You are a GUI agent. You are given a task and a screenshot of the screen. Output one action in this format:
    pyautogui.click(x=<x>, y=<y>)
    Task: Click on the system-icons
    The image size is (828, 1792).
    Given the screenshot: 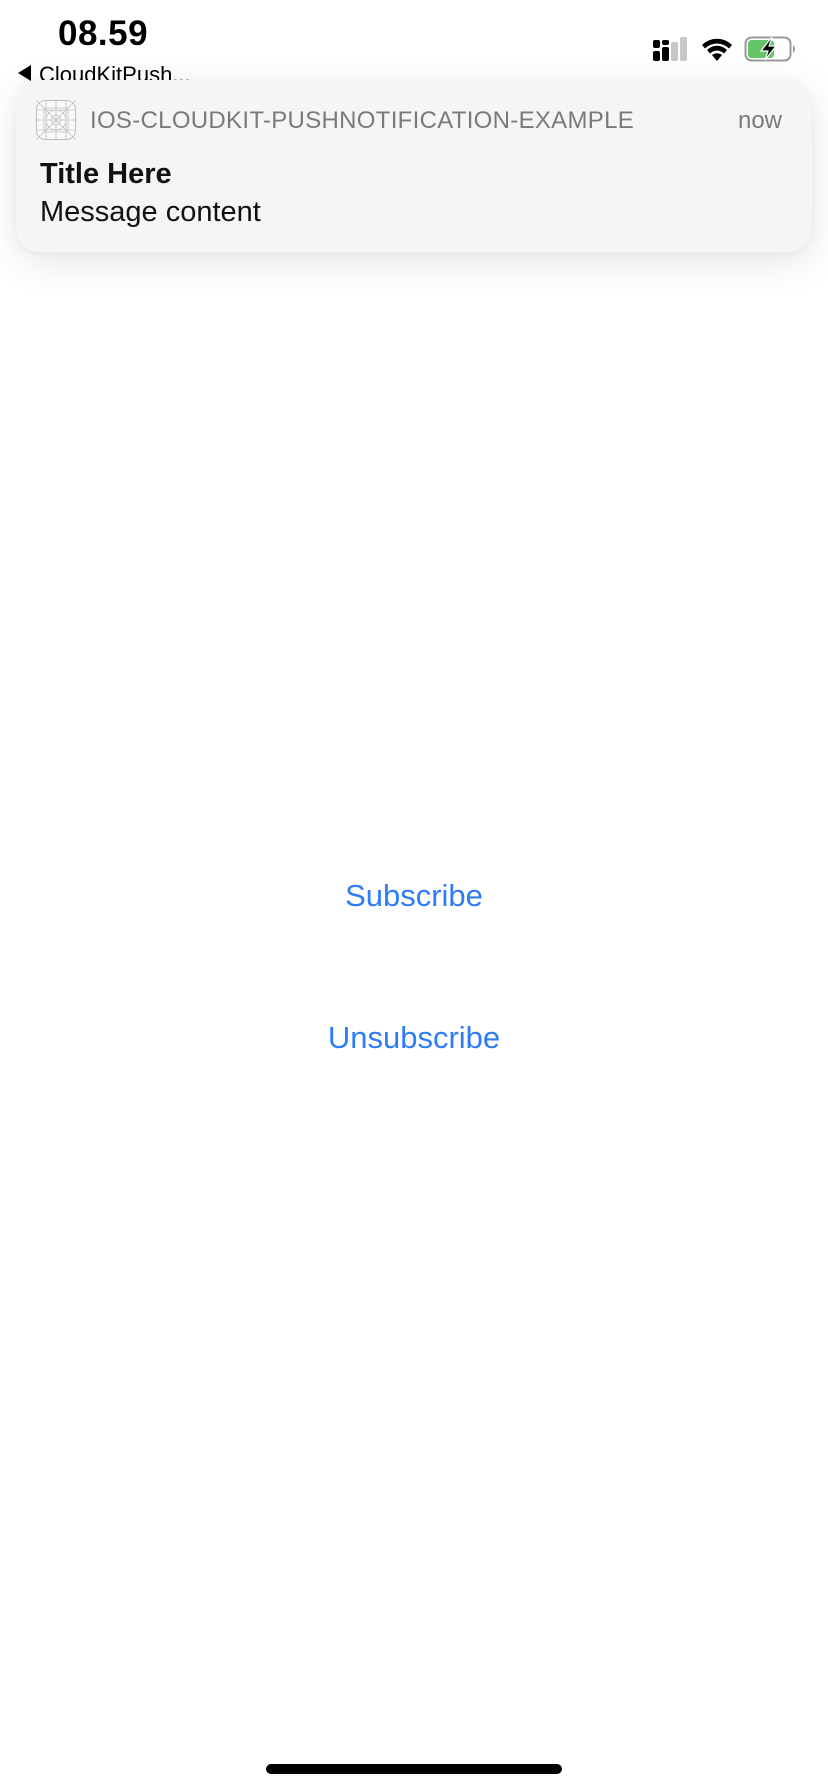 What is the action you would take?
    pyautogui.click(x=725, y=49)
    